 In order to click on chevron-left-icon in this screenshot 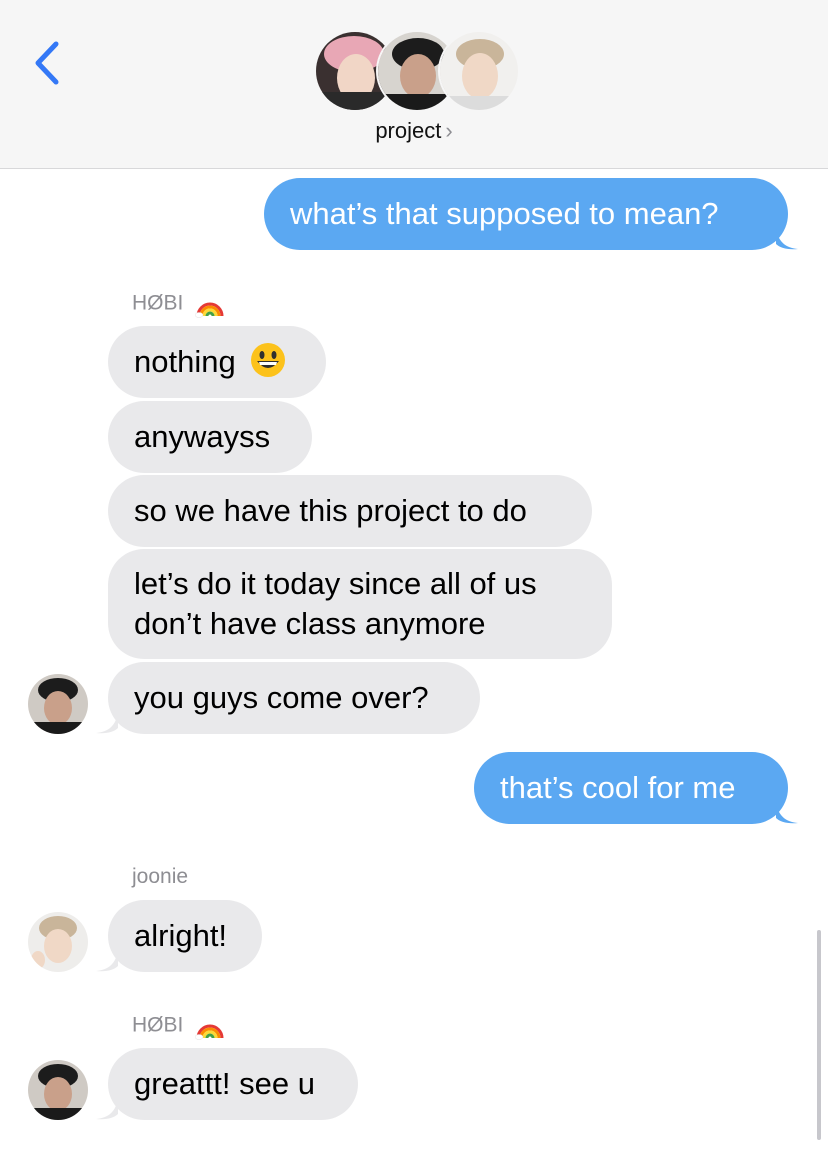, I will do `click(47, 63)`.